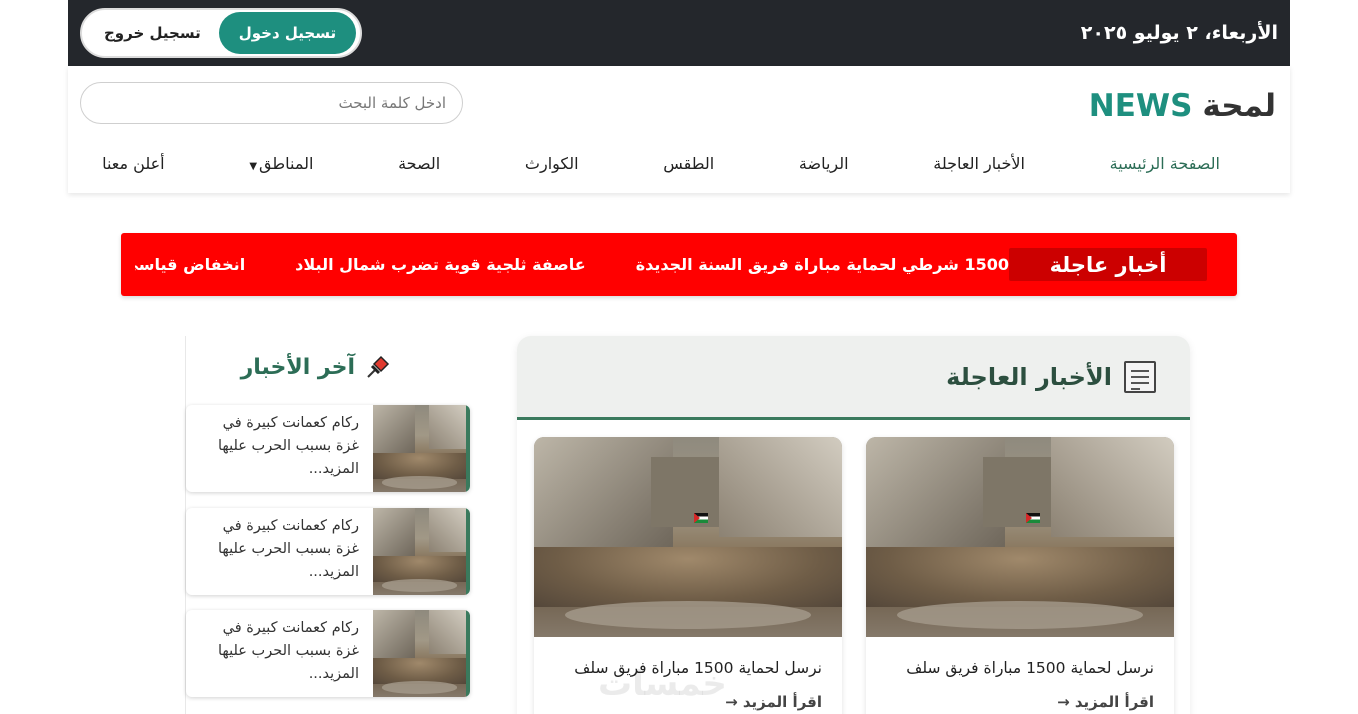 The image size is (1358, 714). Describe the element at coordinates (253, 166) in the screenshot. I see `chevron-down-icon: ▼` at that location.